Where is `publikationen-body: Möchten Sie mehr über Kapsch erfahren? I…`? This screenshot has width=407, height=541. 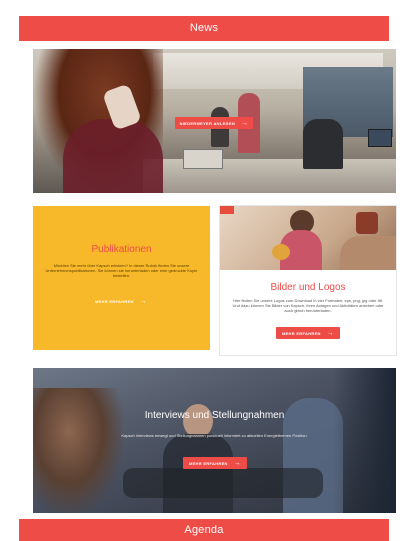
publikationen-body: Möchten Sie mehr über Kapsch erfahren? I… is located at coordinates (121, 270).